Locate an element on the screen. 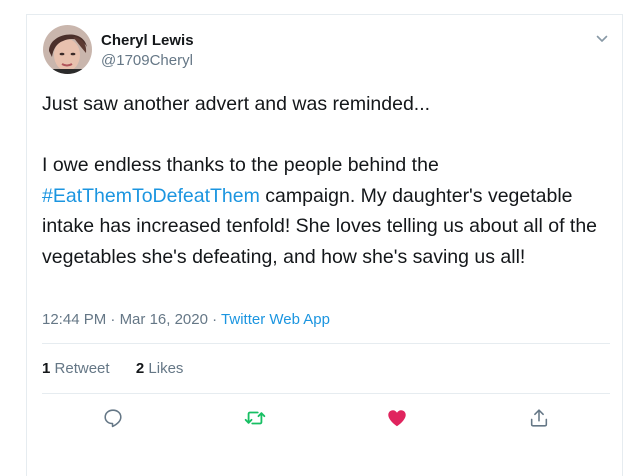 Image resolution: width=643 pixels, height=476 pixels. tweet-source-link: Twitter Web App is located at coordinates (275, 319).